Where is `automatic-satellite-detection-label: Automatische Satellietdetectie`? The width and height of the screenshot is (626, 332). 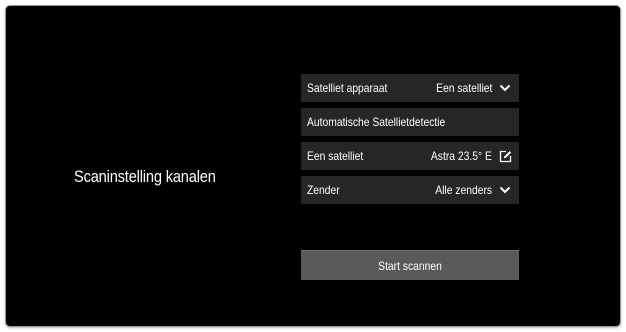 automatic-satellite-detection-label: Automatische Satellietdetectie is located at coordinates (376, 122).